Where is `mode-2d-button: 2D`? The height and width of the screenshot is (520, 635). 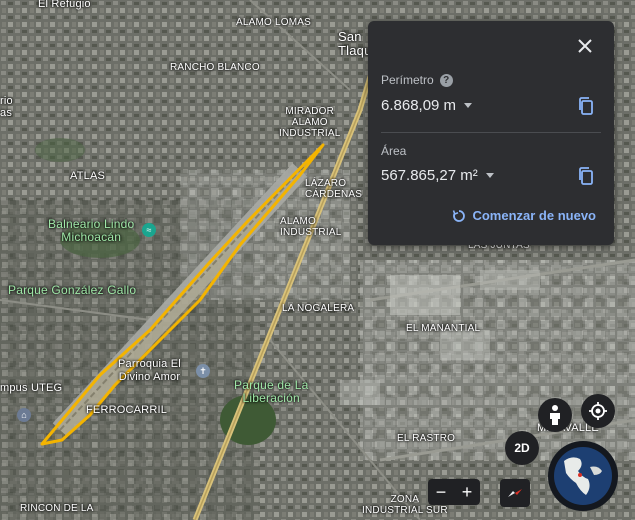 mode-2d-button: 2D is located at coordinates (522, 448).